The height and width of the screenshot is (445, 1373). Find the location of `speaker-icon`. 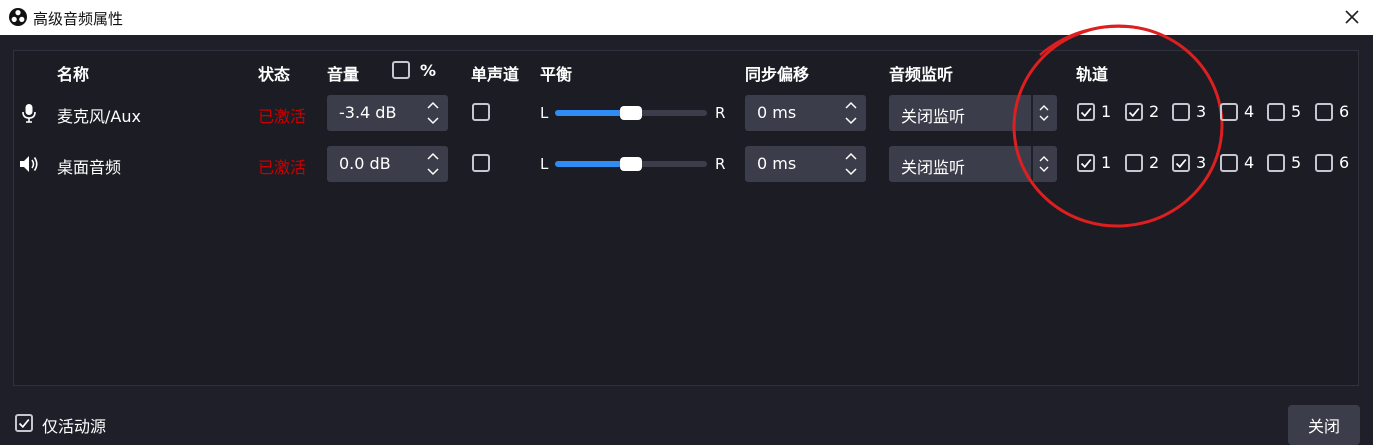

speaker-icon is located at coordinates (29, 164).